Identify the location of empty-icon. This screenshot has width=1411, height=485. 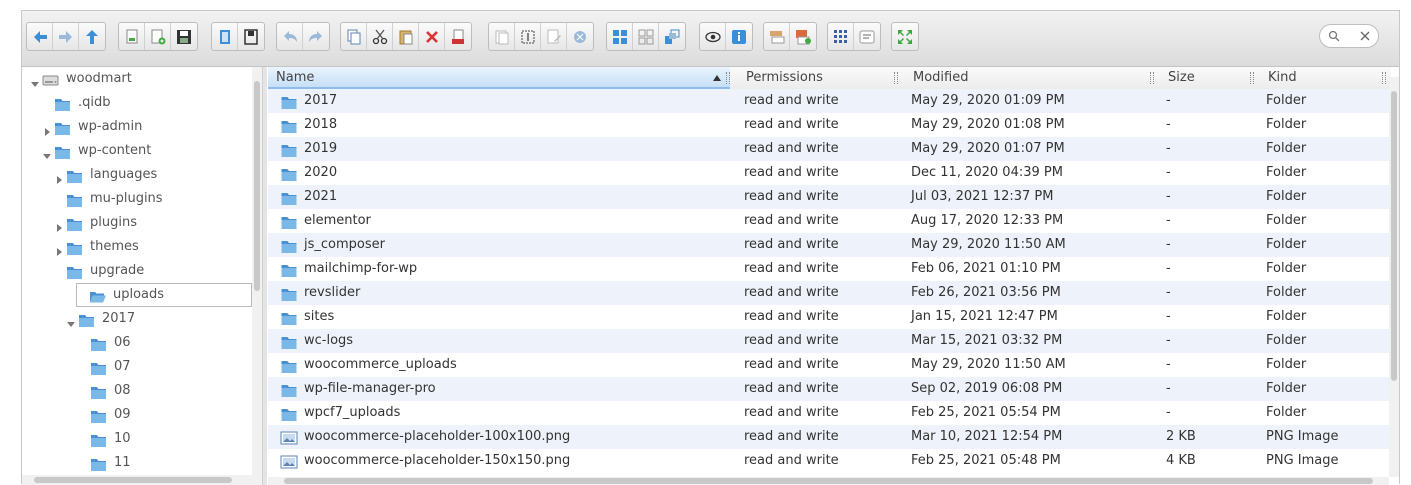
(458, 37).